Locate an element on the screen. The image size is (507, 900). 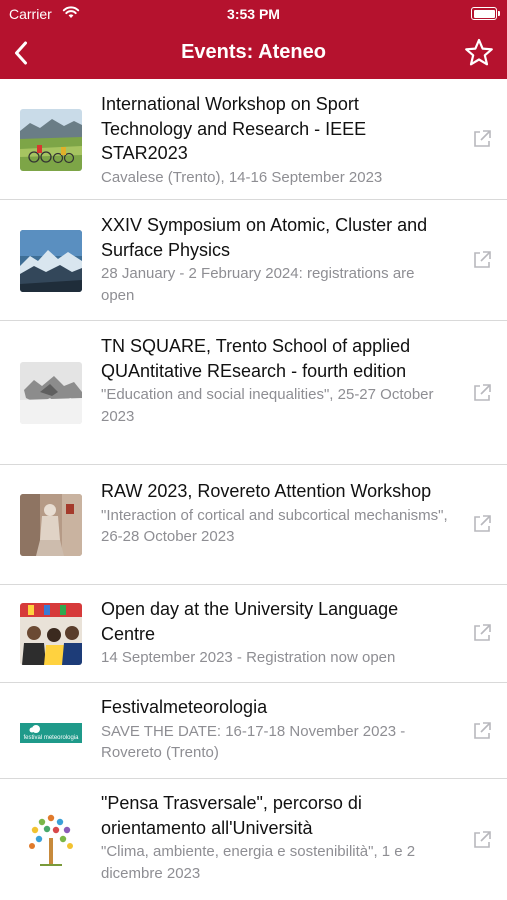
students-crowd-image is located at coordinates (51, 634).